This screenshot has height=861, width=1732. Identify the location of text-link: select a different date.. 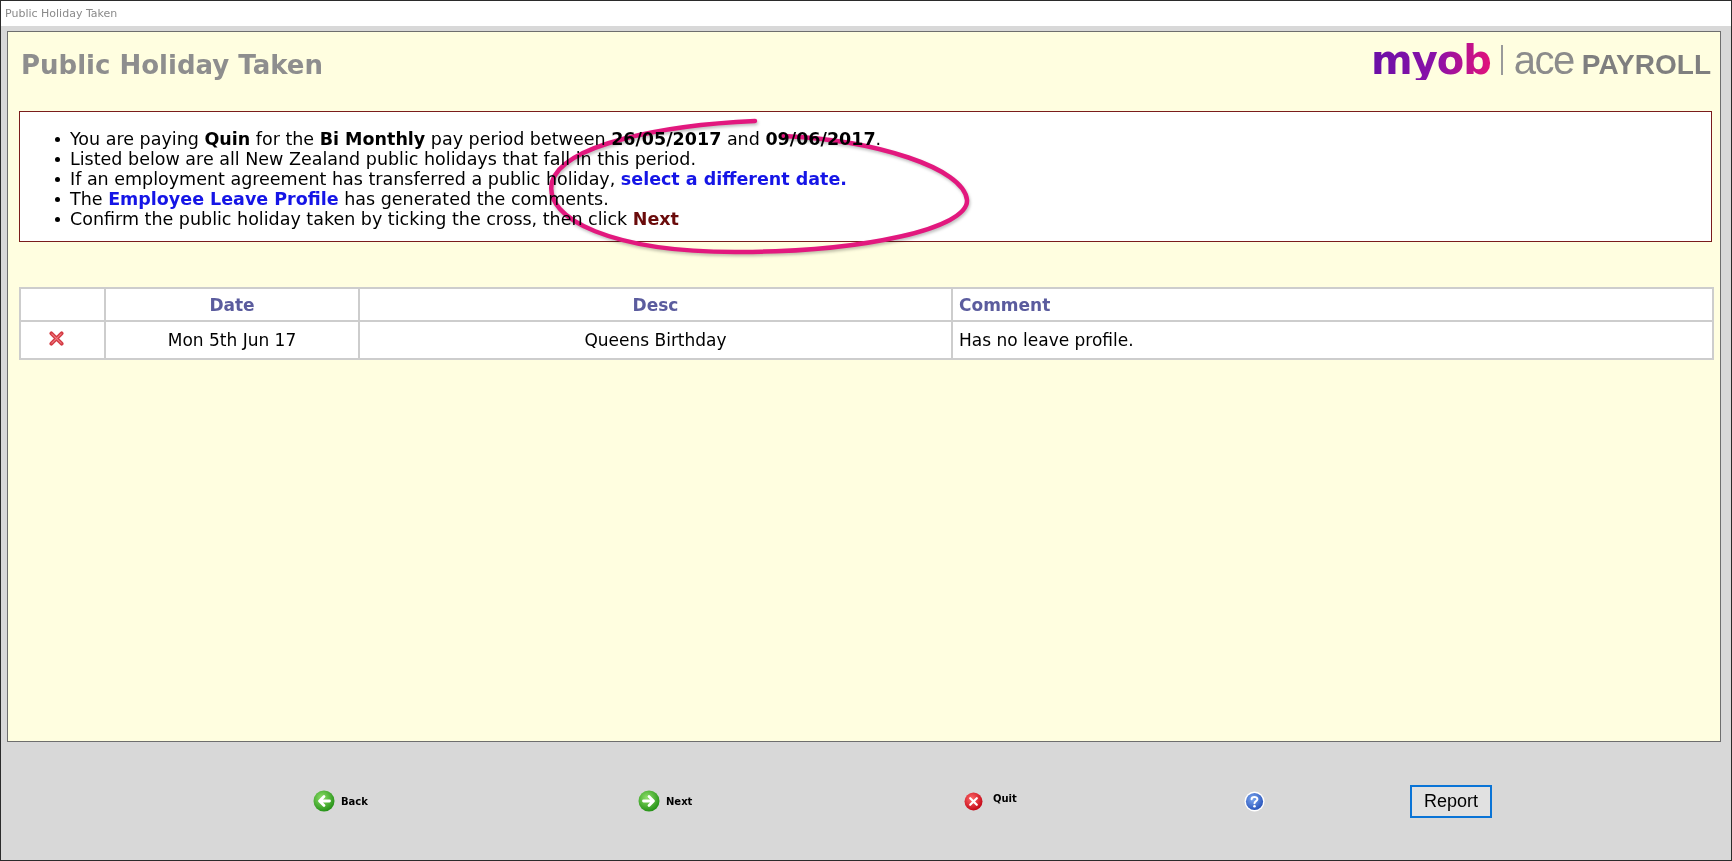
(733, 179).